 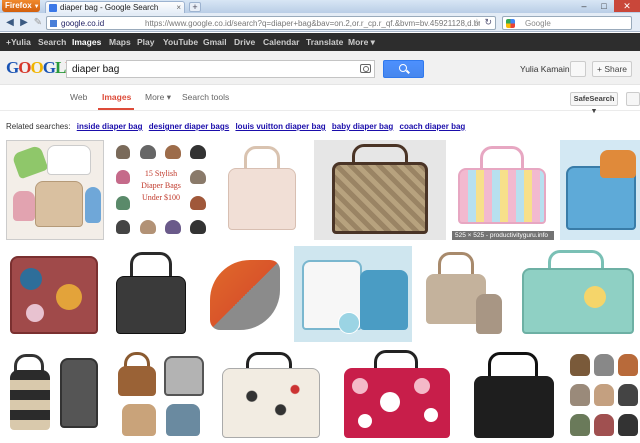 I want to click on related-label: Related searches:, so click(x=38, y=126).